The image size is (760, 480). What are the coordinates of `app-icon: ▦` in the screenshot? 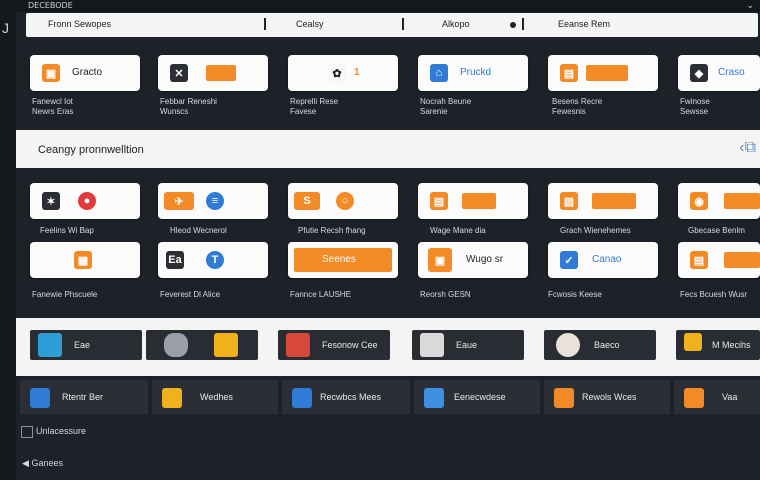 It's located at (83, 260).